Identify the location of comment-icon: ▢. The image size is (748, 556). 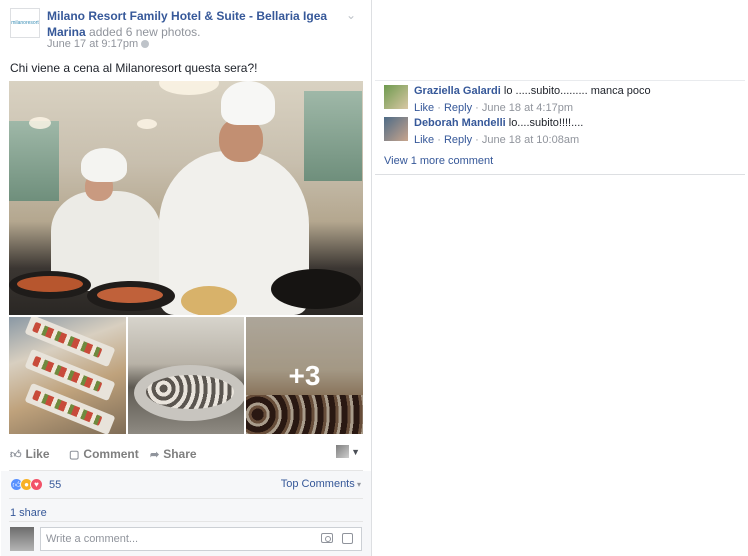
(74, 454).